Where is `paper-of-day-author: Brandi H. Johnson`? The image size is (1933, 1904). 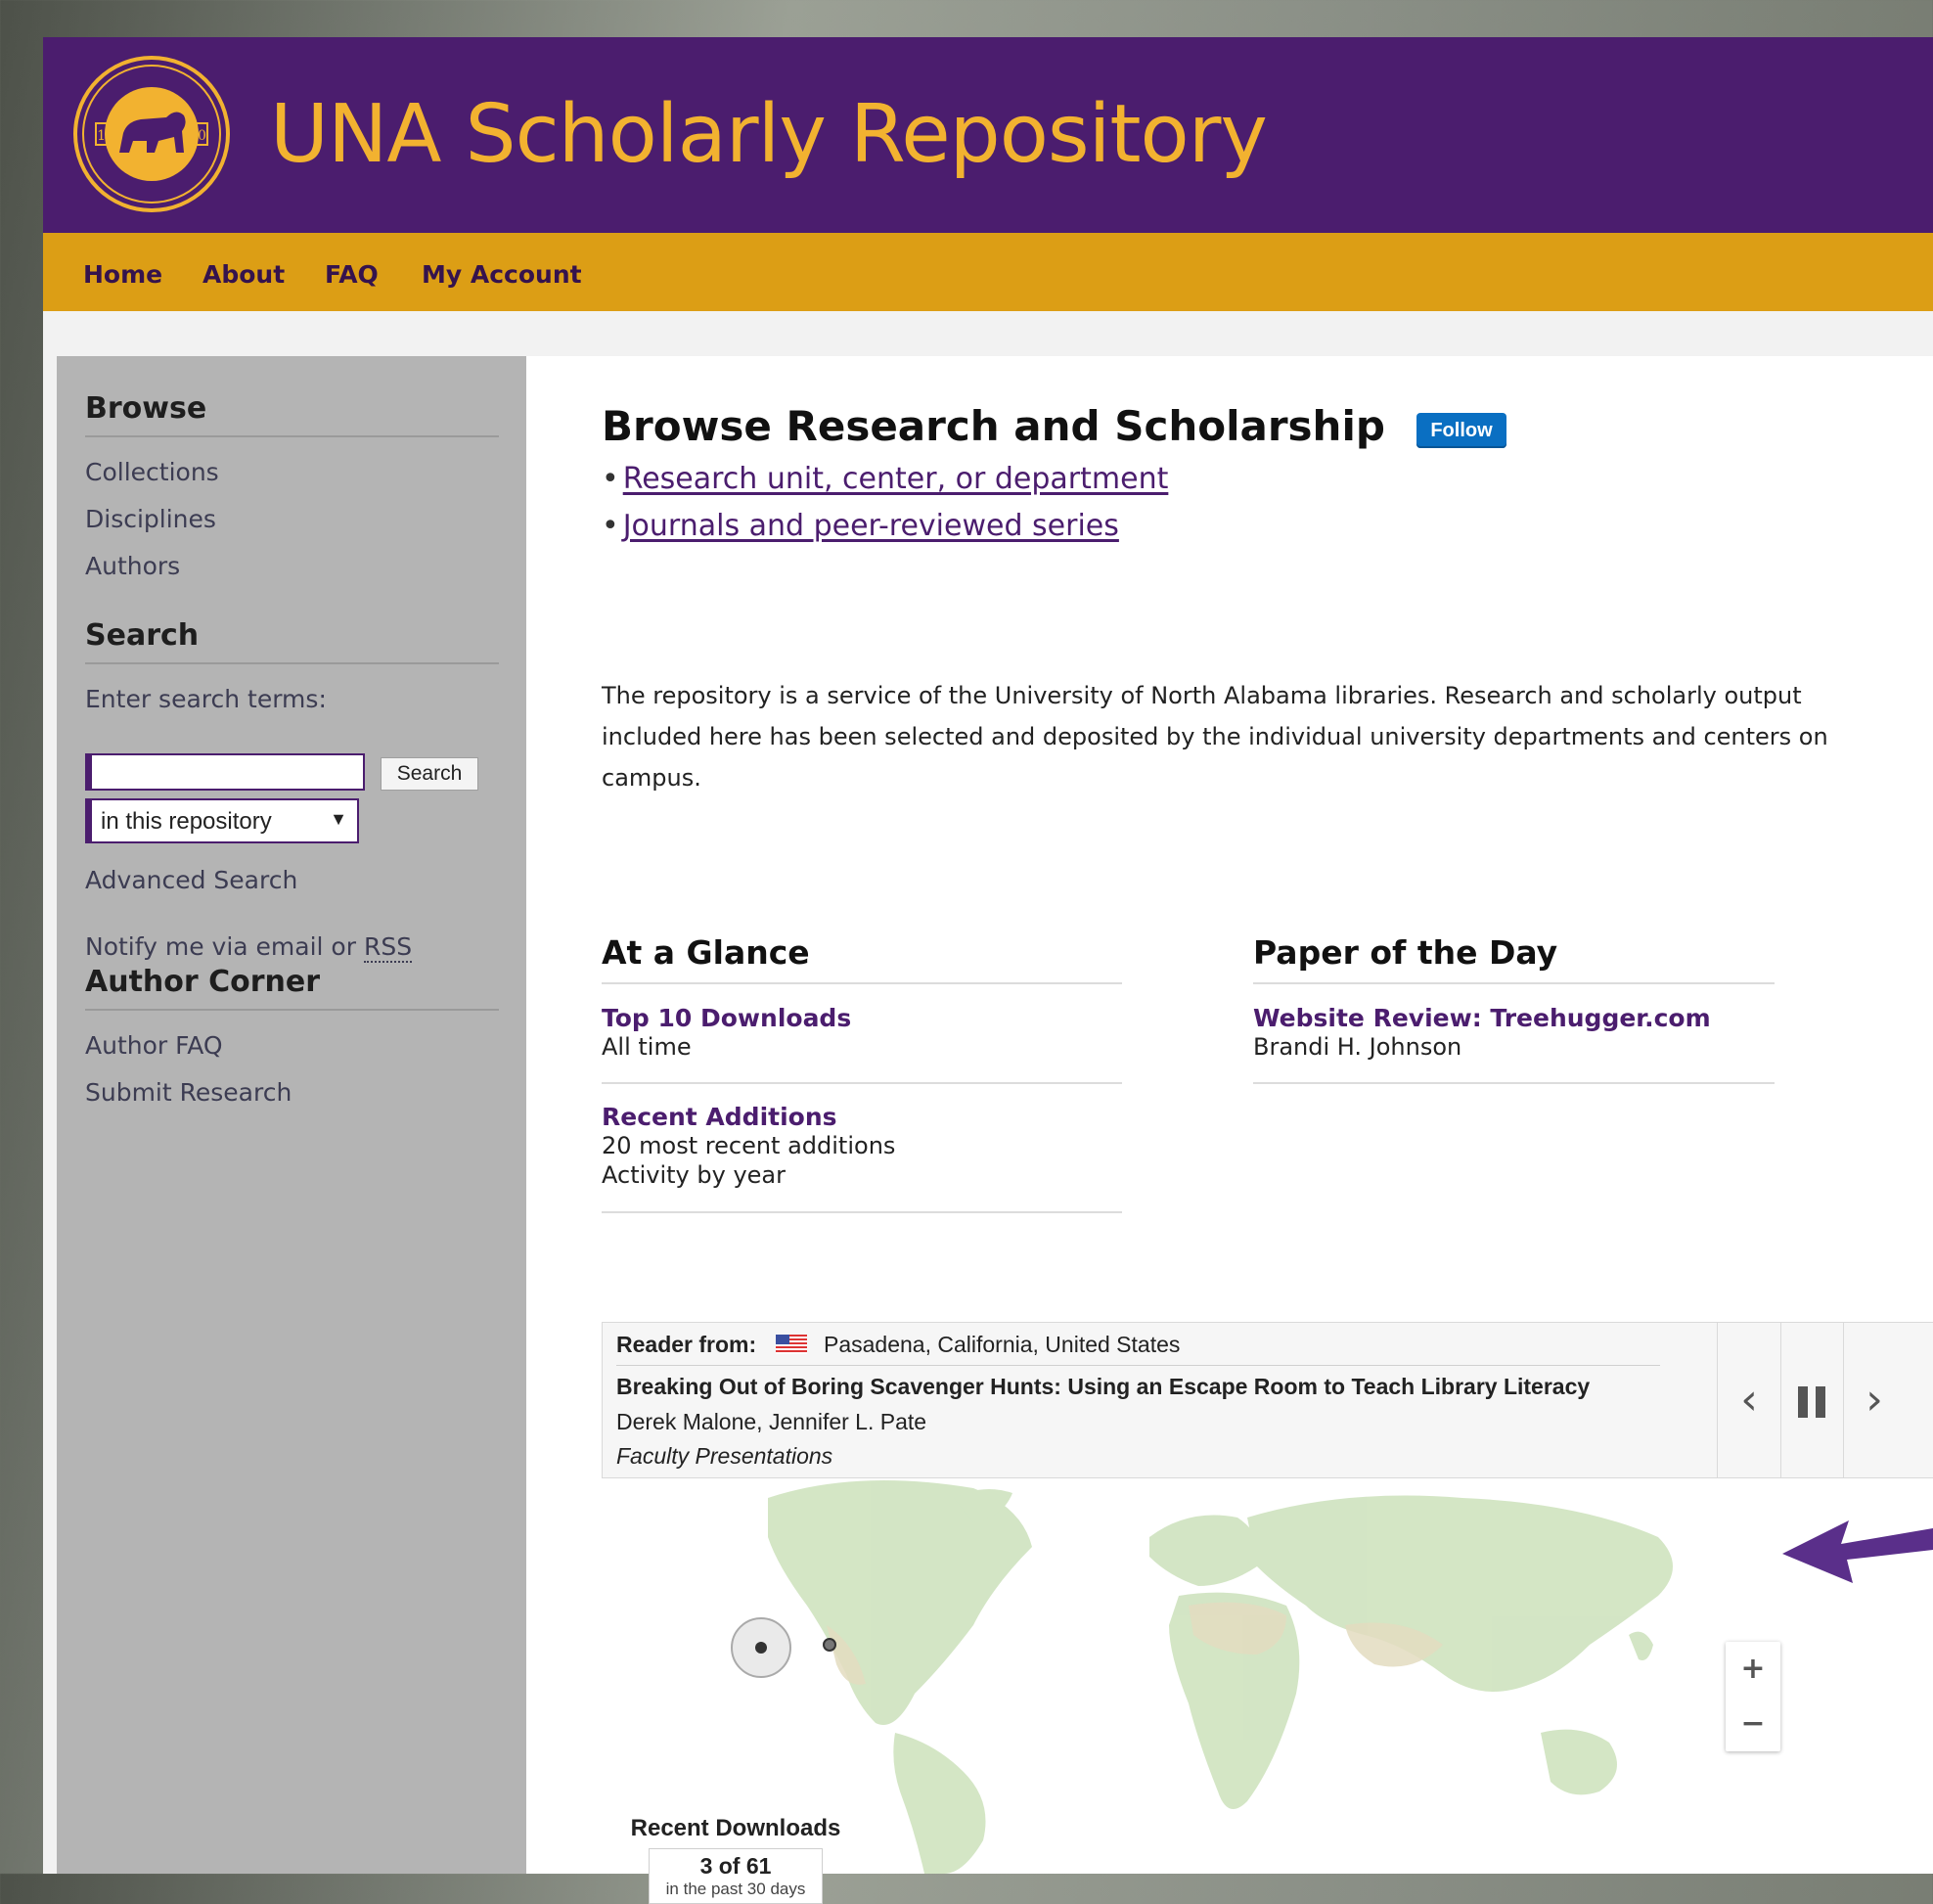 paper-of-day-author: Brandi H. Johnson is located at coordinates (1358, 1047).